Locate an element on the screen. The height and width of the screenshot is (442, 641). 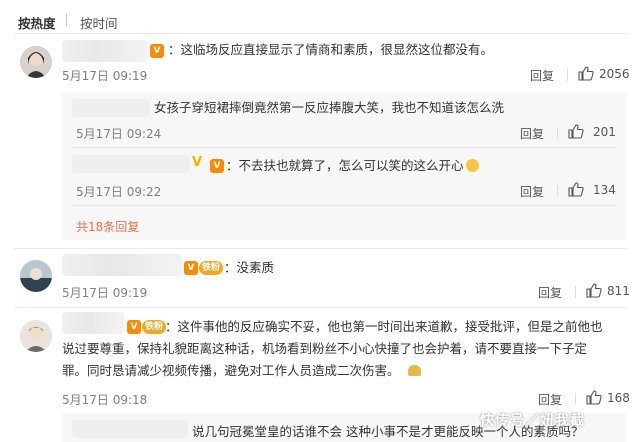
like-count: 2056 is located at coordinates (614, 74).